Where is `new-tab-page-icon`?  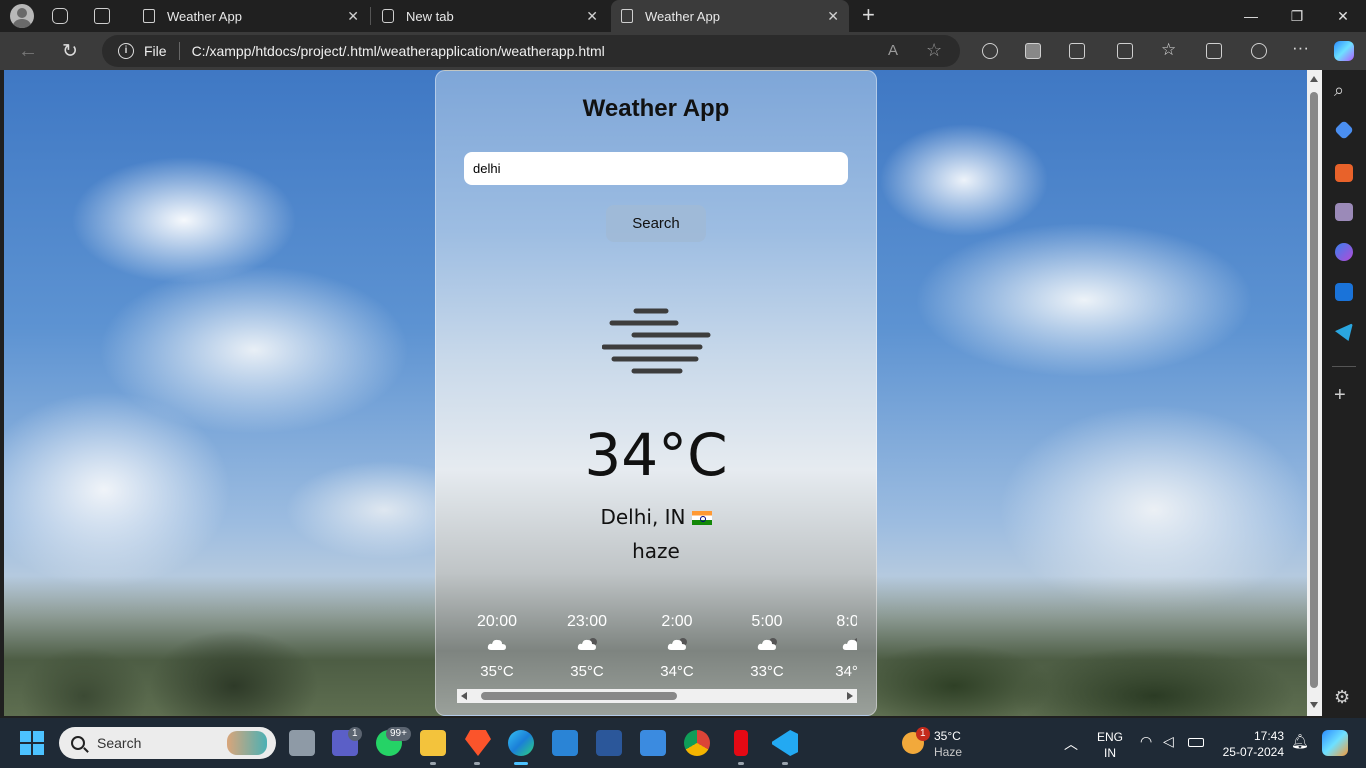
new-tab-page-icon is located at coordinates (388, 16).